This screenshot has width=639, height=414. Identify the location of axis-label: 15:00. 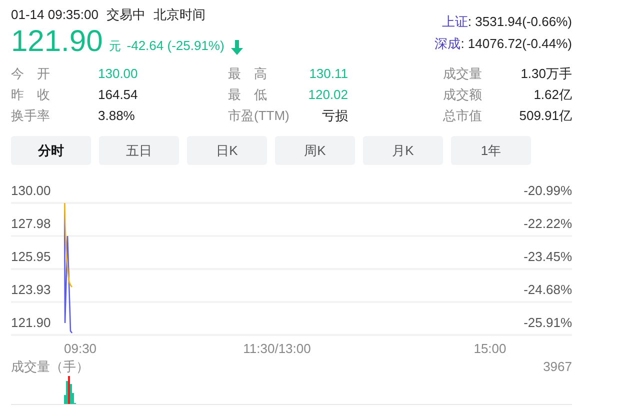
(490, 349).